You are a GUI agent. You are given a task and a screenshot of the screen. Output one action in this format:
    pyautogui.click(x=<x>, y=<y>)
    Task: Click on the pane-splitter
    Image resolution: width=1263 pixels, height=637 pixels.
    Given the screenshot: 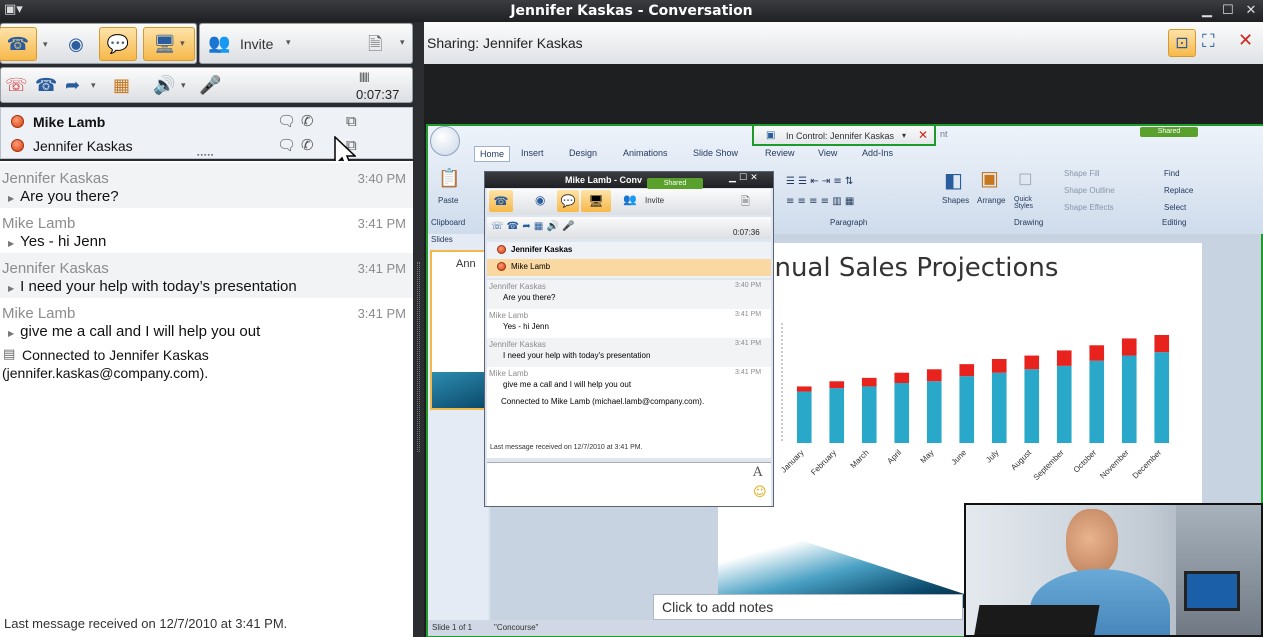 What is the action you would take?
    pyautogui.click(x=419, y=329)
    